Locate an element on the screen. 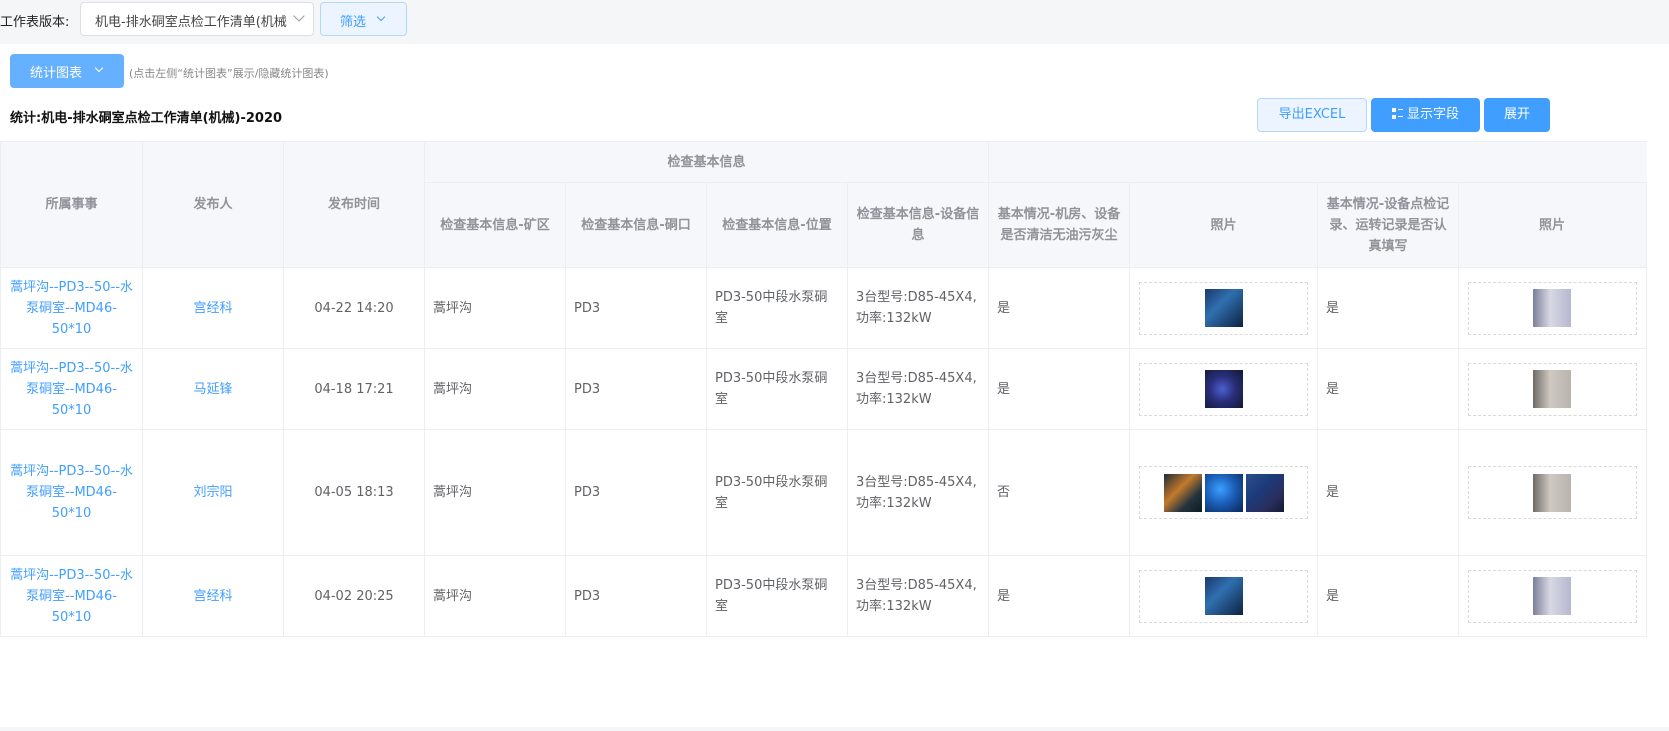 This screenshot has height=731, width=1669. stat-chart-toggle-button: 统计图表 is located at coordinates (67, 71).